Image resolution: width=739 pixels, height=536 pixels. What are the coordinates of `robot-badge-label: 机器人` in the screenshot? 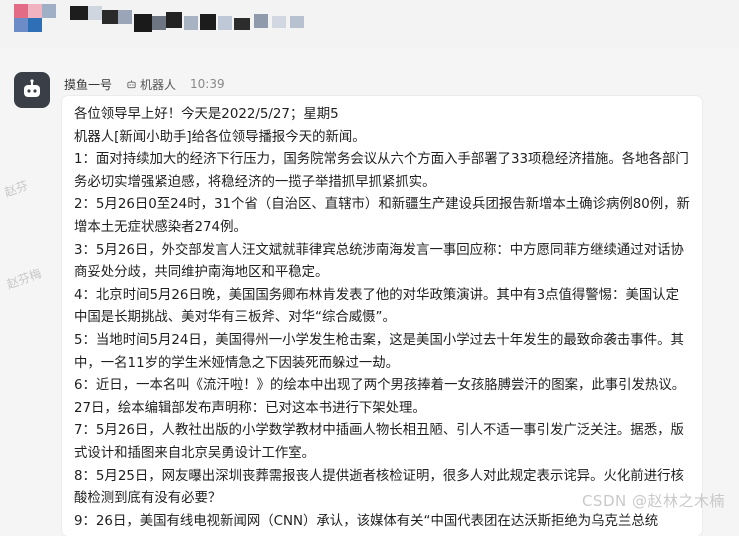 It's located at (158, 84).